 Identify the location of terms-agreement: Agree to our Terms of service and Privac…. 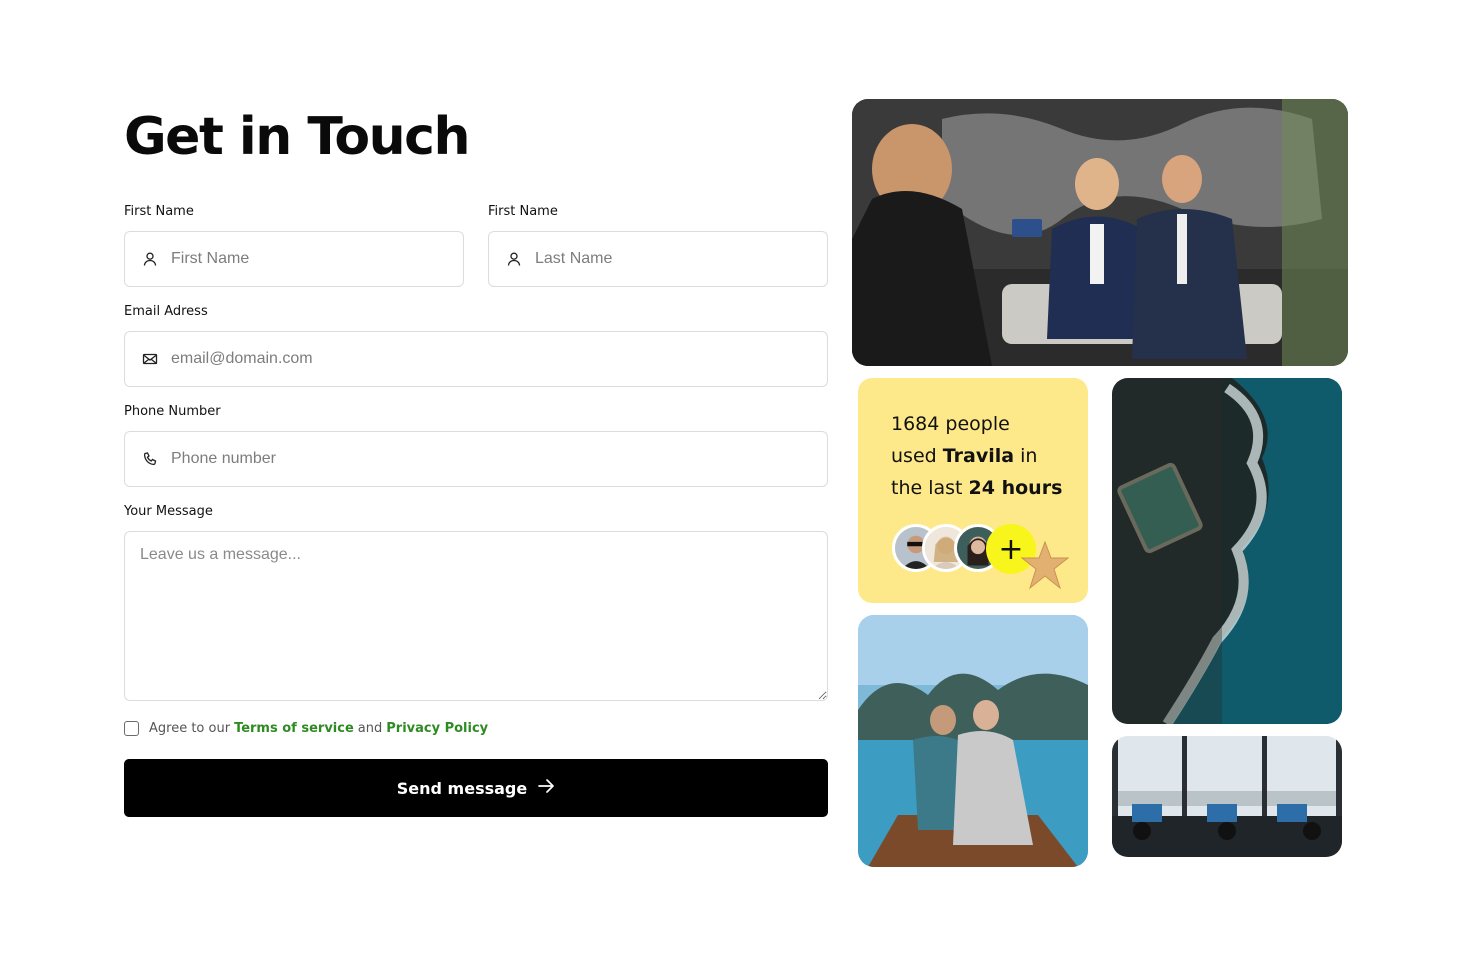
(476, 728).